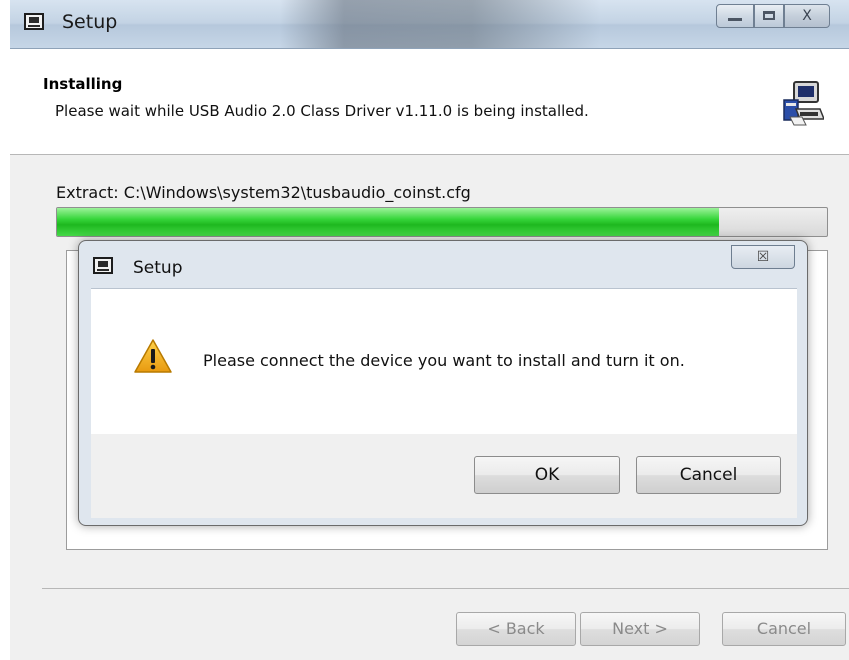 The image size is (849, 660). I want to click on cancel-button: Cancel, so click(784, 629).